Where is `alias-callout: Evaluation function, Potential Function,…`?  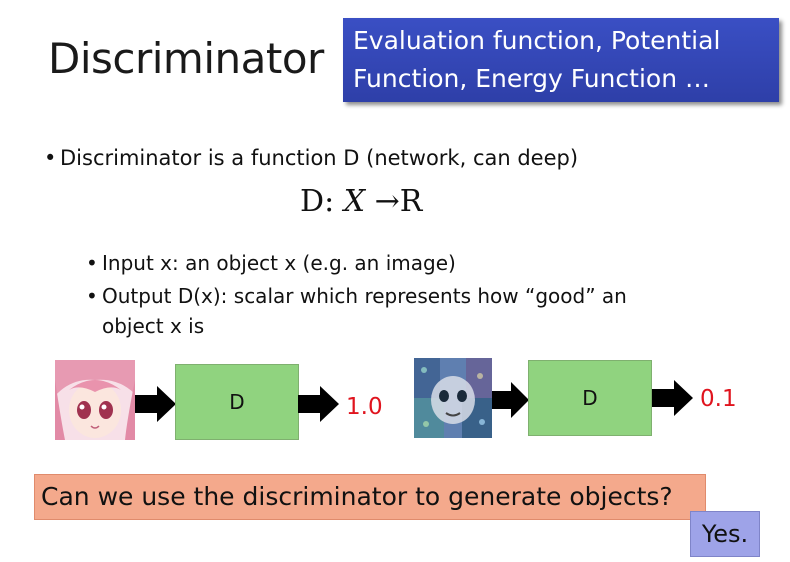 alias-callout: Evaluation function, Potential Function,… is located at coordinates (561, 60).